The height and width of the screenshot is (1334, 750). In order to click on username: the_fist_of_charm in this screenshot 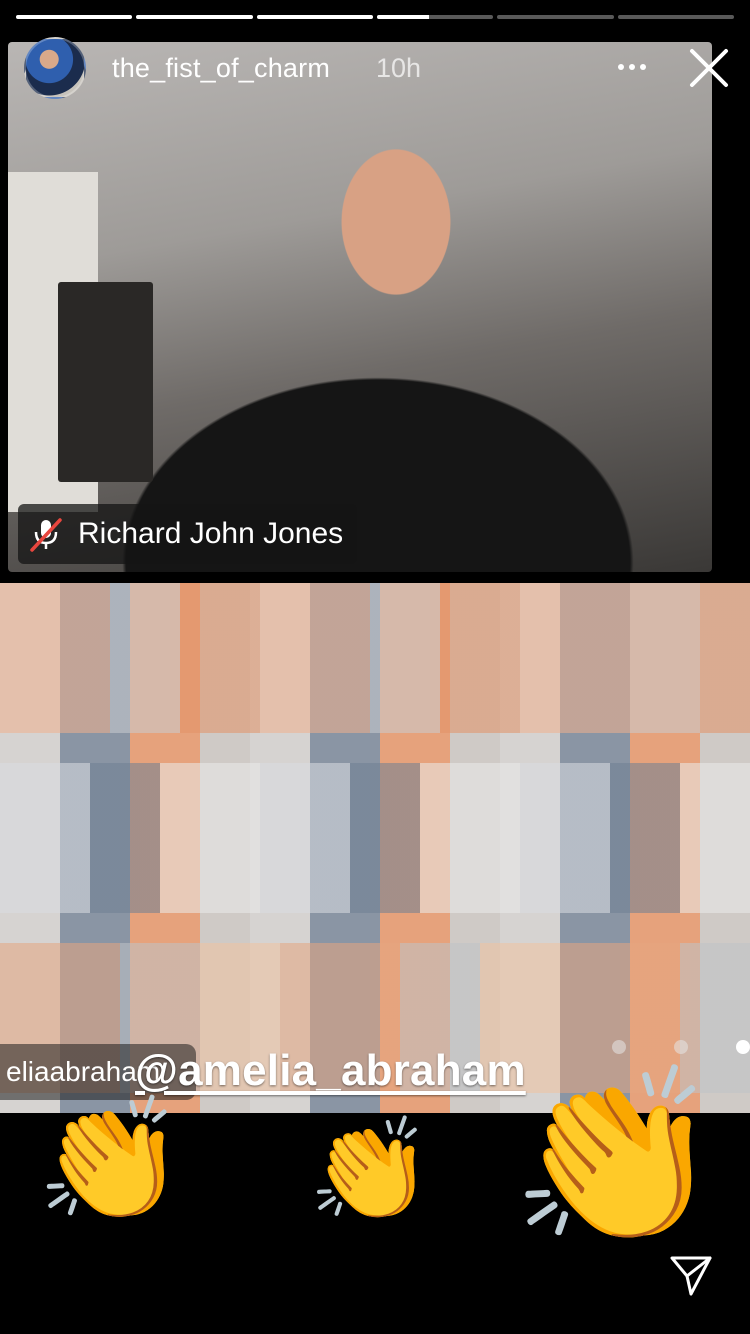, I will do `click(221, 68)`.